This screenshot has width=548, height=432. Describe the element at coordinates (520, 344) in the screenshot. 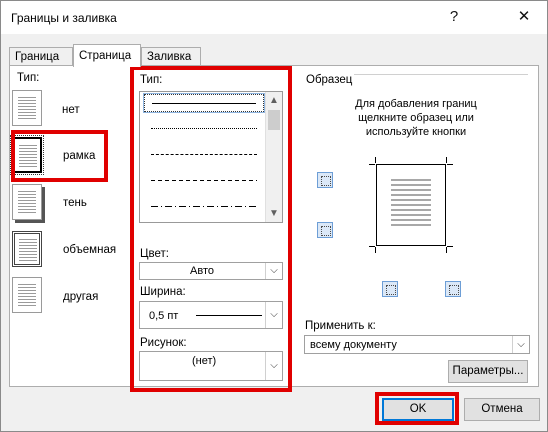

I see `chevron-down-icon: ⌵` at that location.